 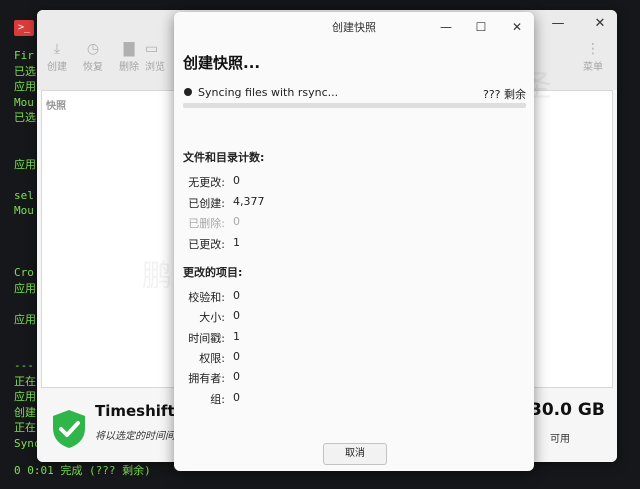 I want to click on list-header-snapshot: 快照, so click(x=56, y=104).